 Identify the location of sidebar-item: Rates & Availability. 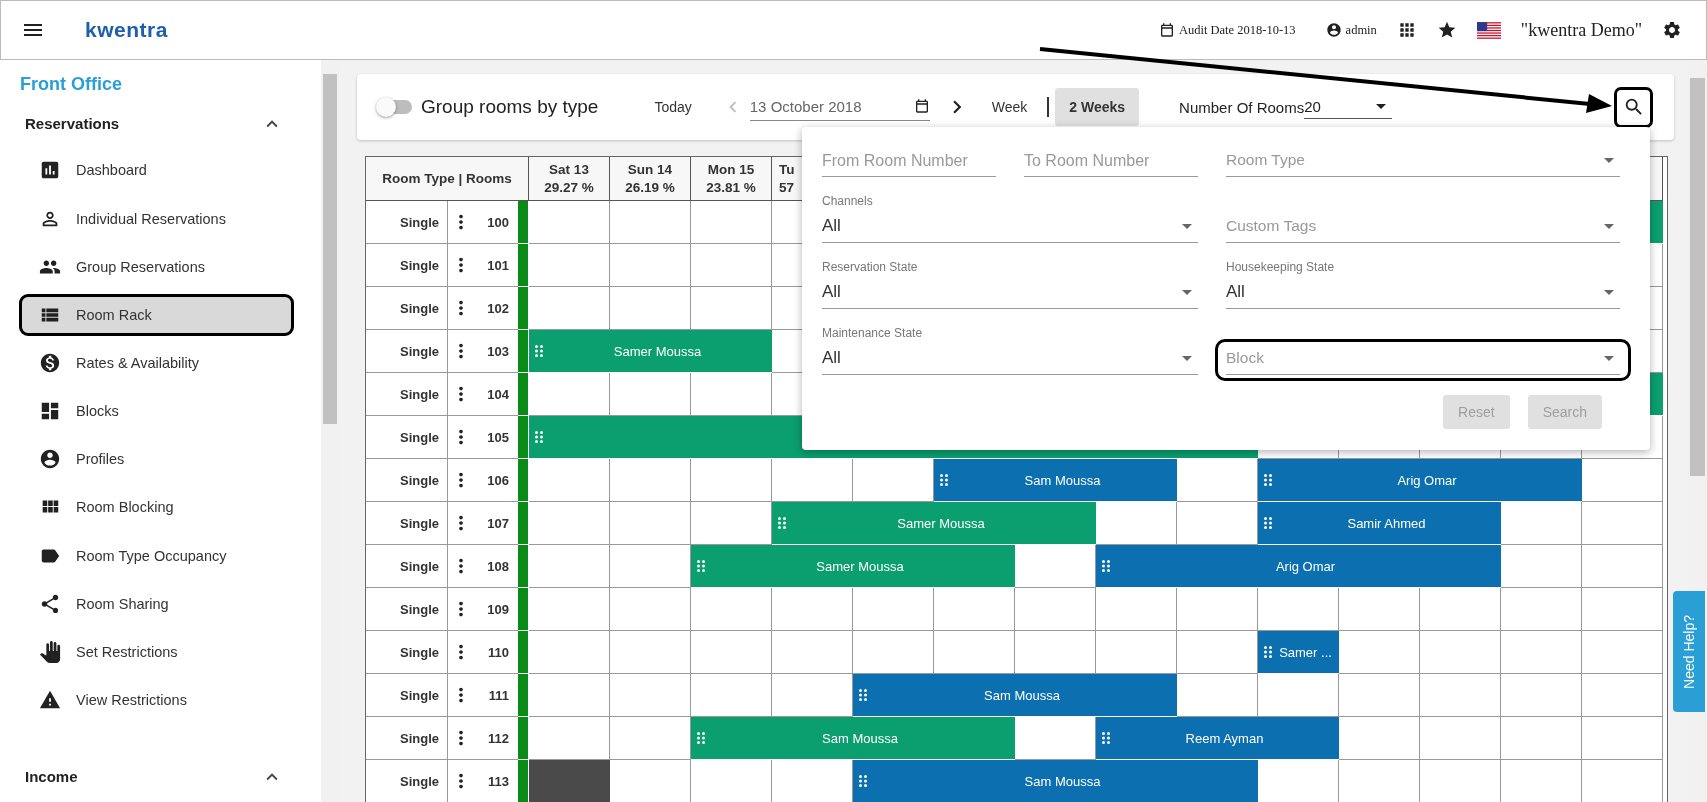
(156, 363).